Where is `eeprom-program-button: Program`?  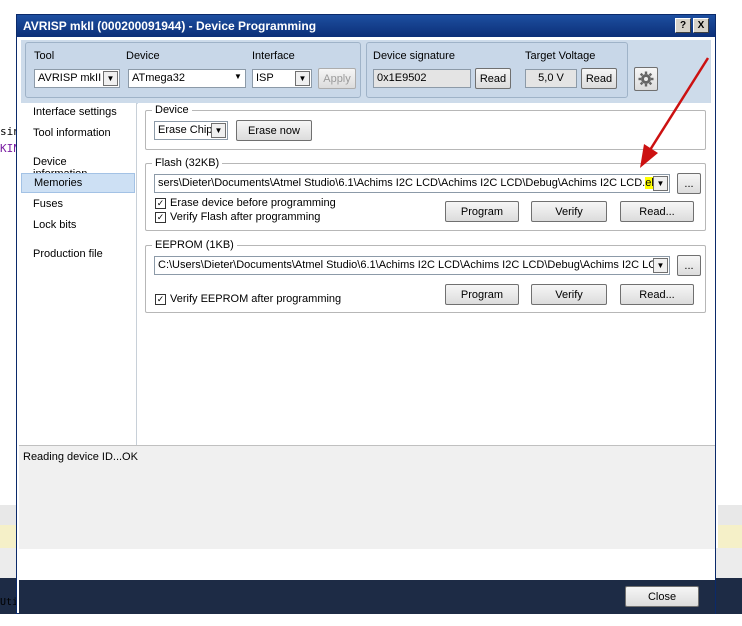 eeprom-program-button: Program is located at coordinates (482, 294).